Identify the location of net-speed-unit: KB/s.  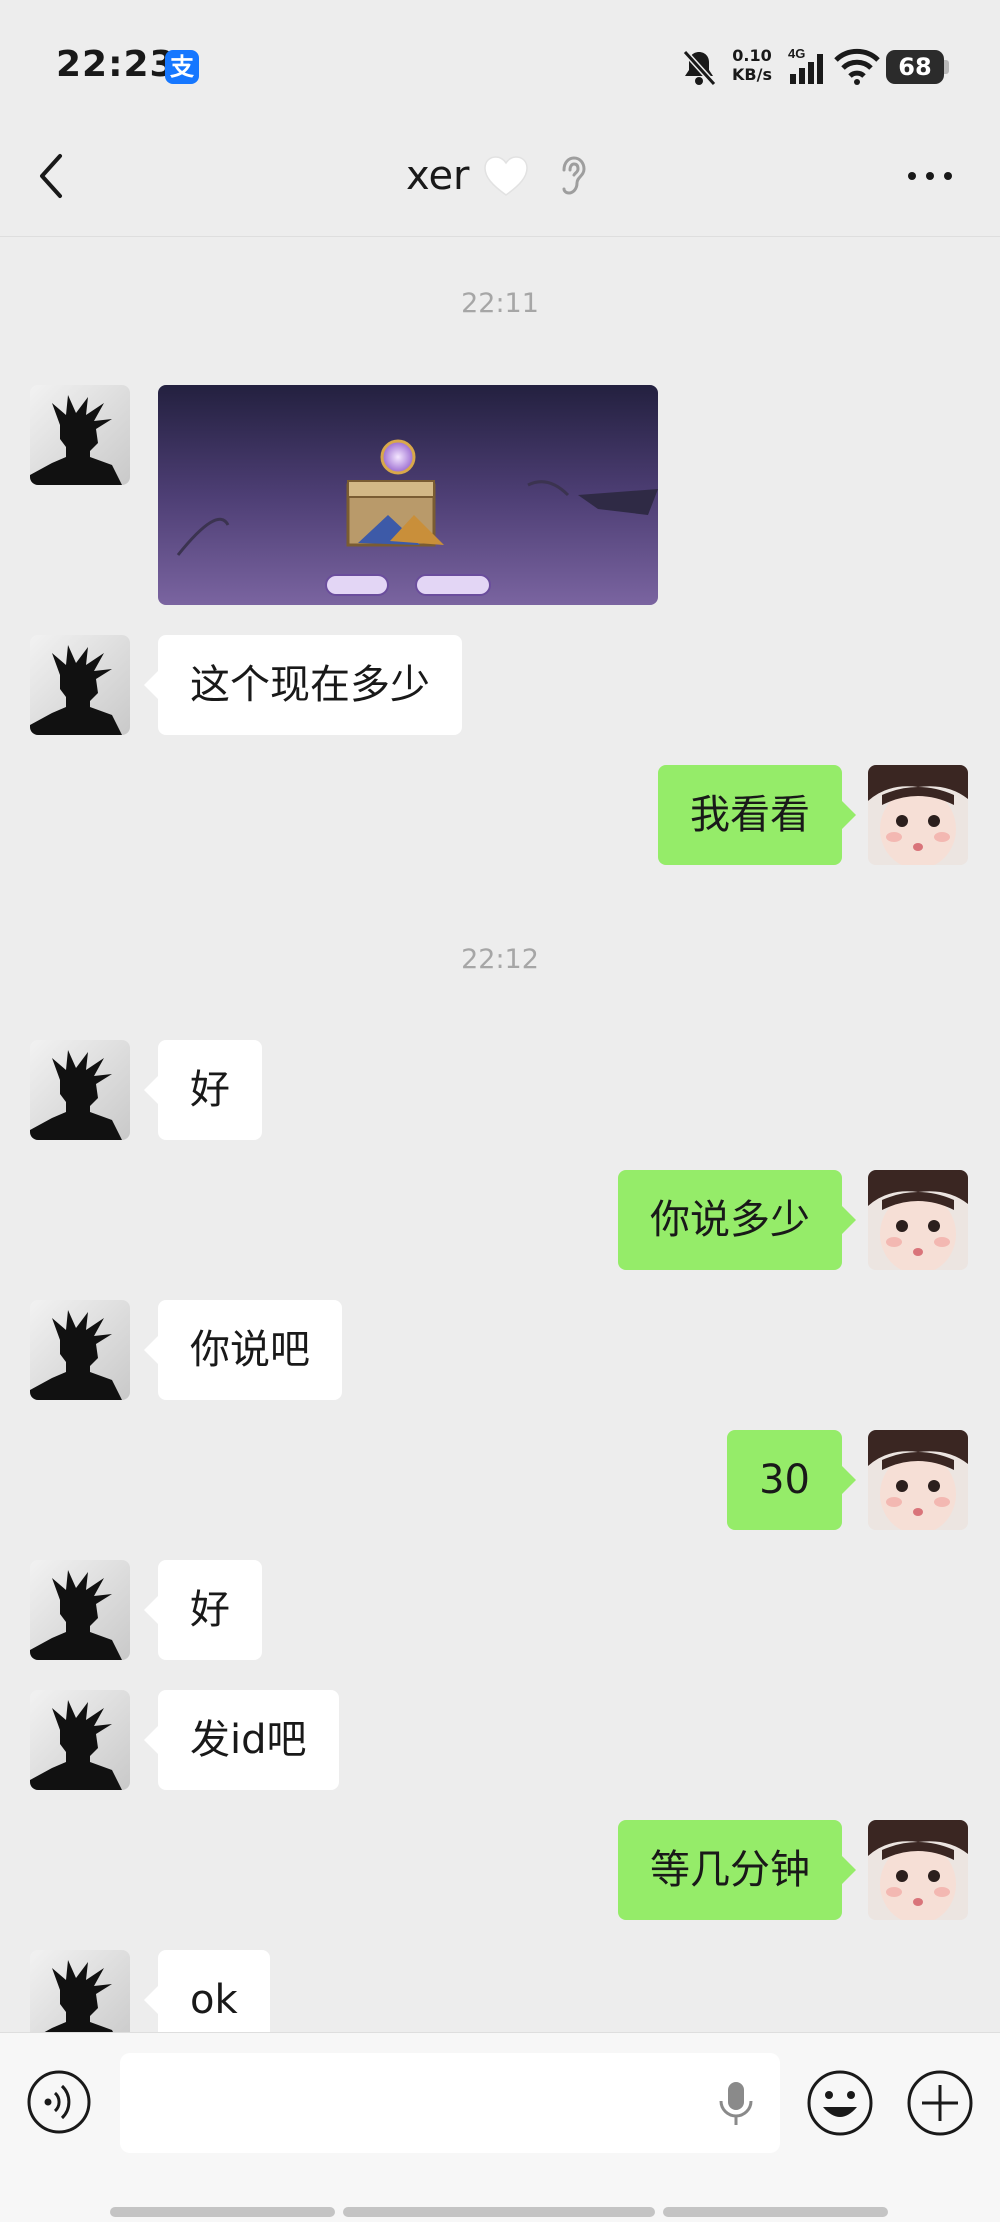
(752, 74).